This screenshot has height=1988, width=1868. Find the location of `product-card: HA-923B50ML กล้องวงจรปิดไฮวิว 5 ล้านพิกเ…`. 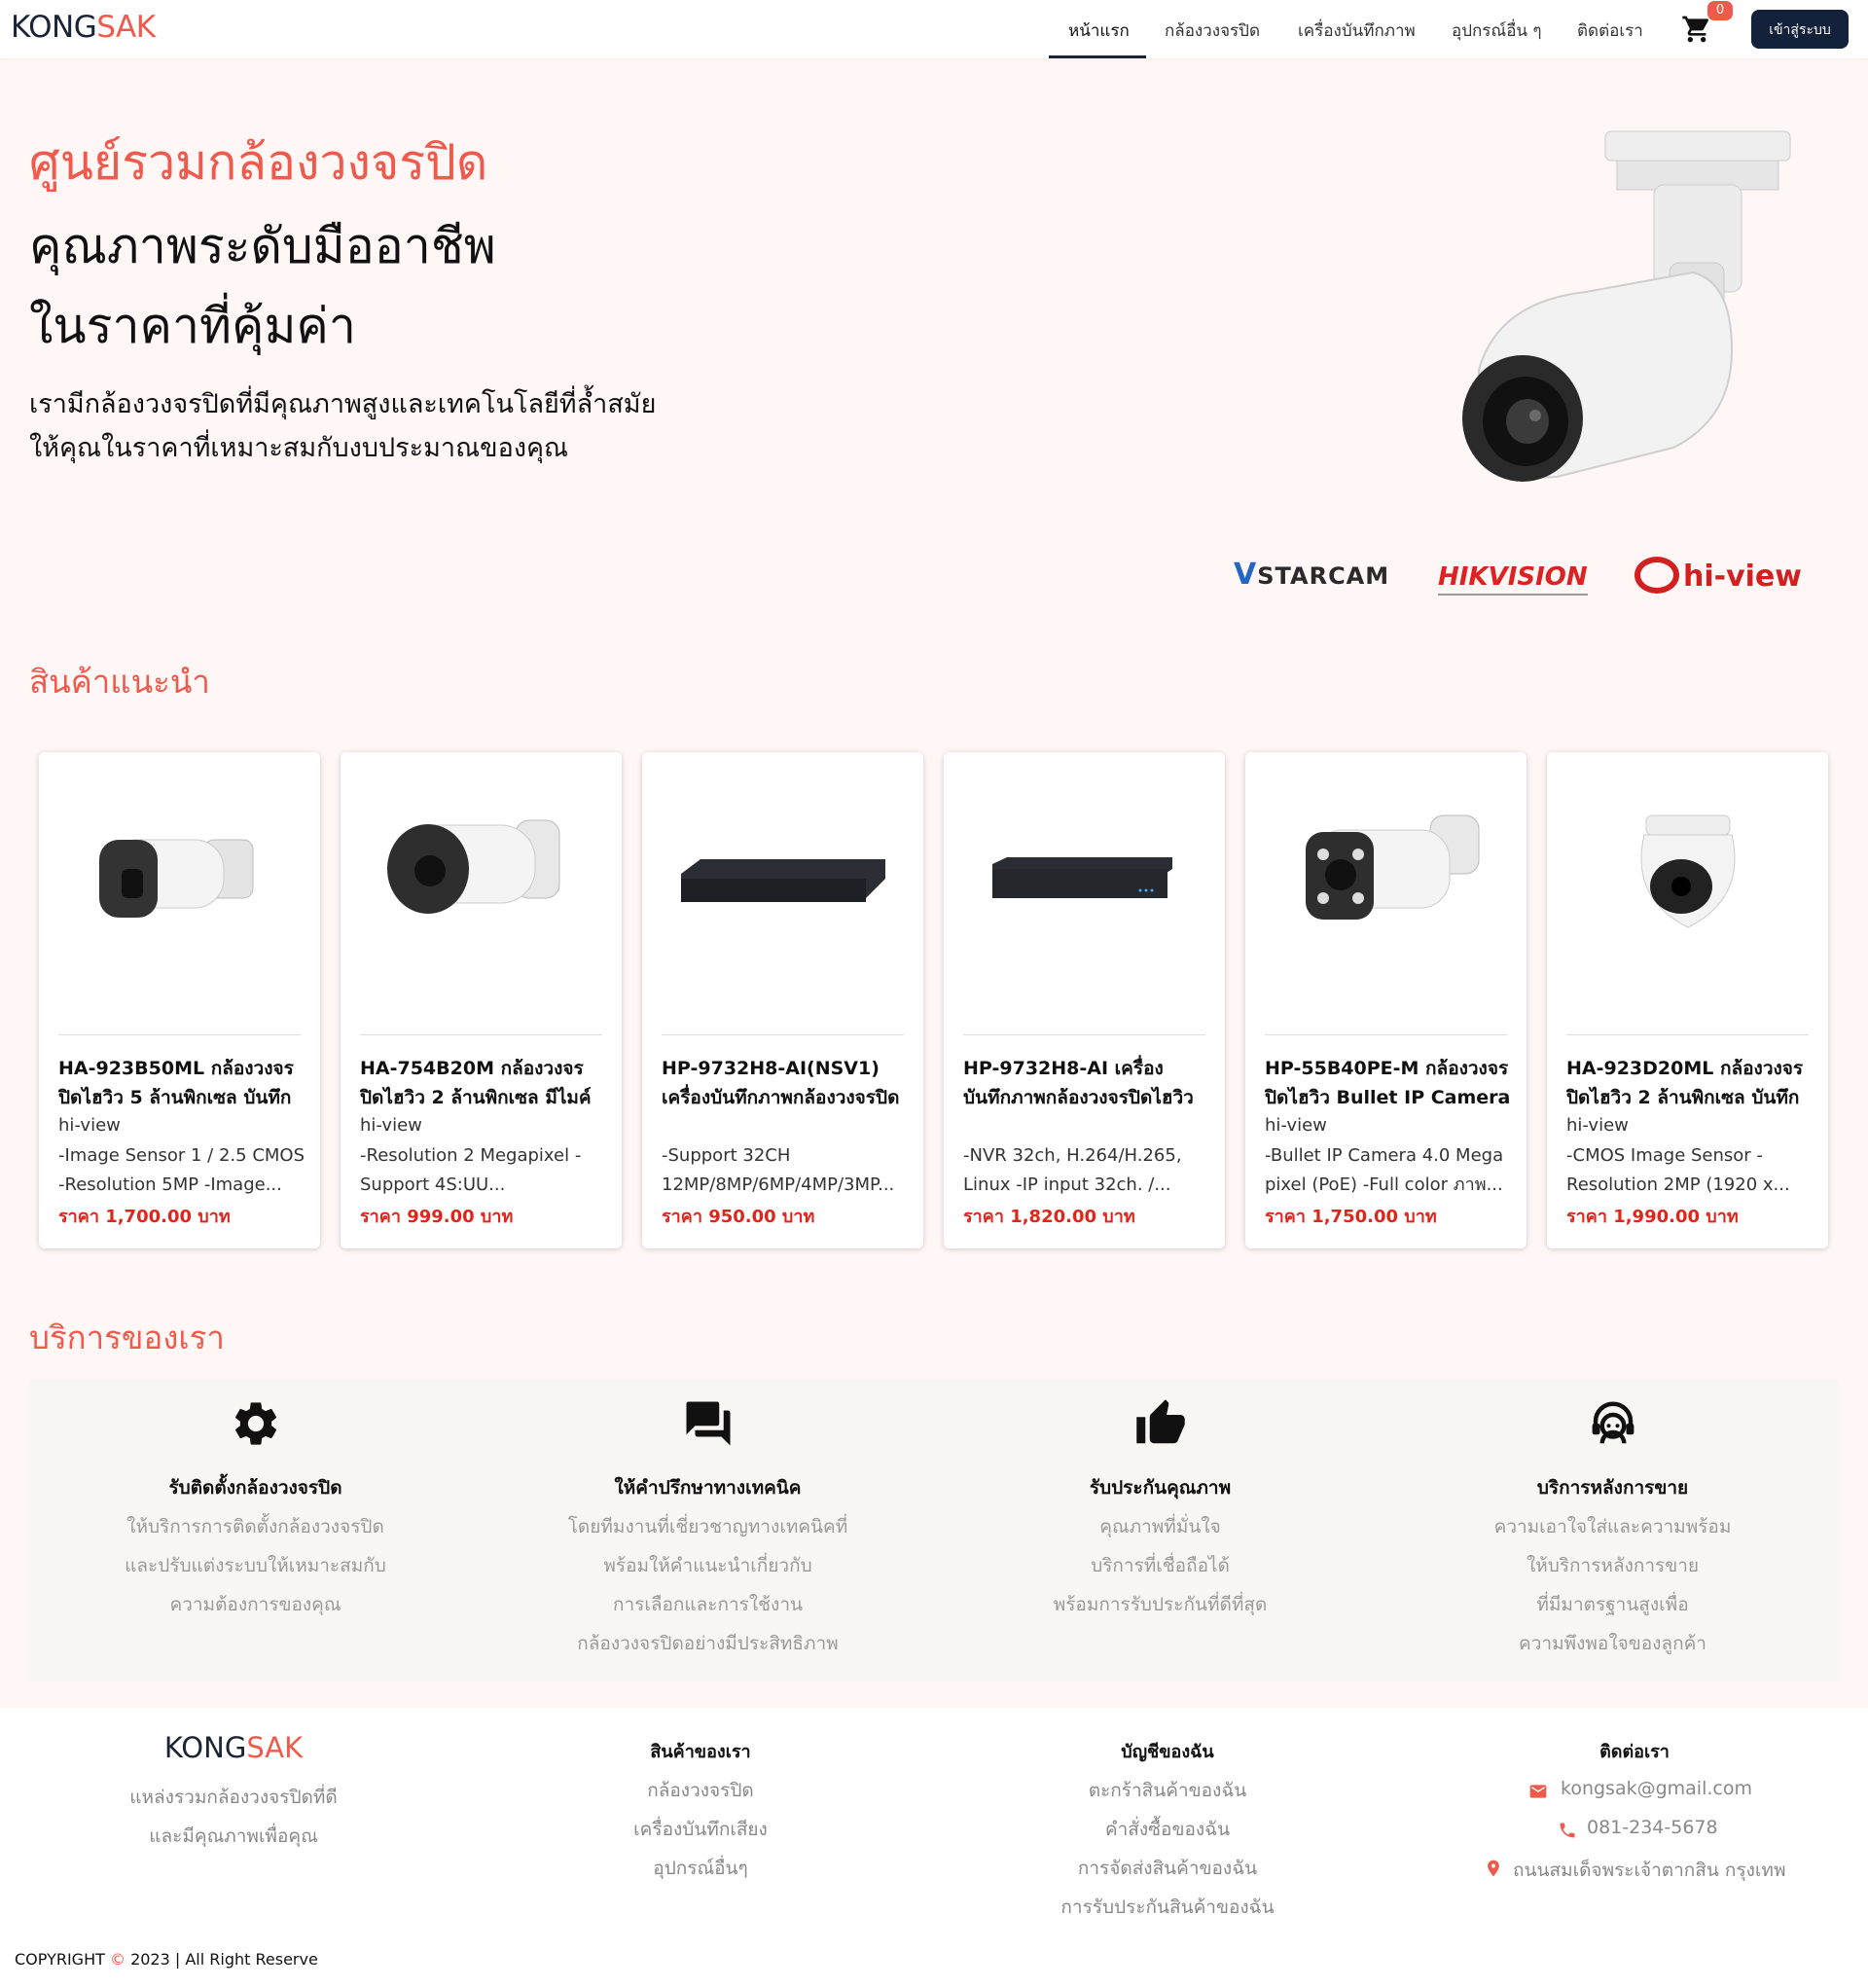

product-card: HA-923B50ML กล้องวงจรปิดไฮวิว 5 ล้านพิกเ… is located at coordinates (179, 1000).